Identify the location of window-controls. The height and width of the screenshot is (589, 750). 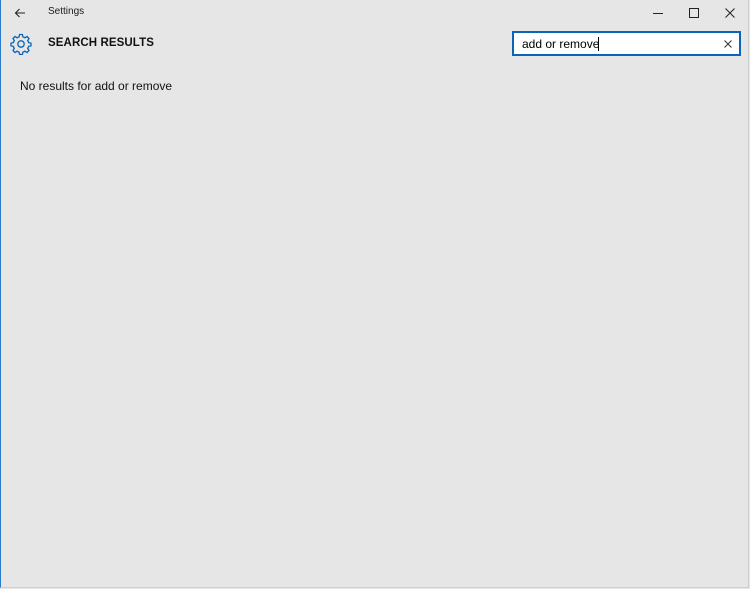
(694, 13).